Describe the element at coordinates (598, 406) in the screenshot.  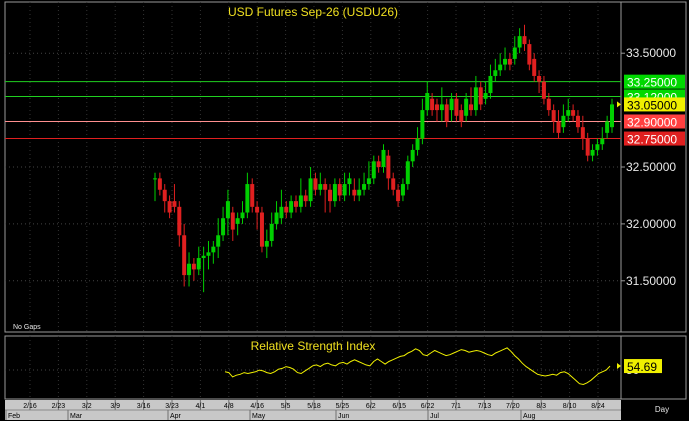
I see `date-tick-label: 8/24` at that location.